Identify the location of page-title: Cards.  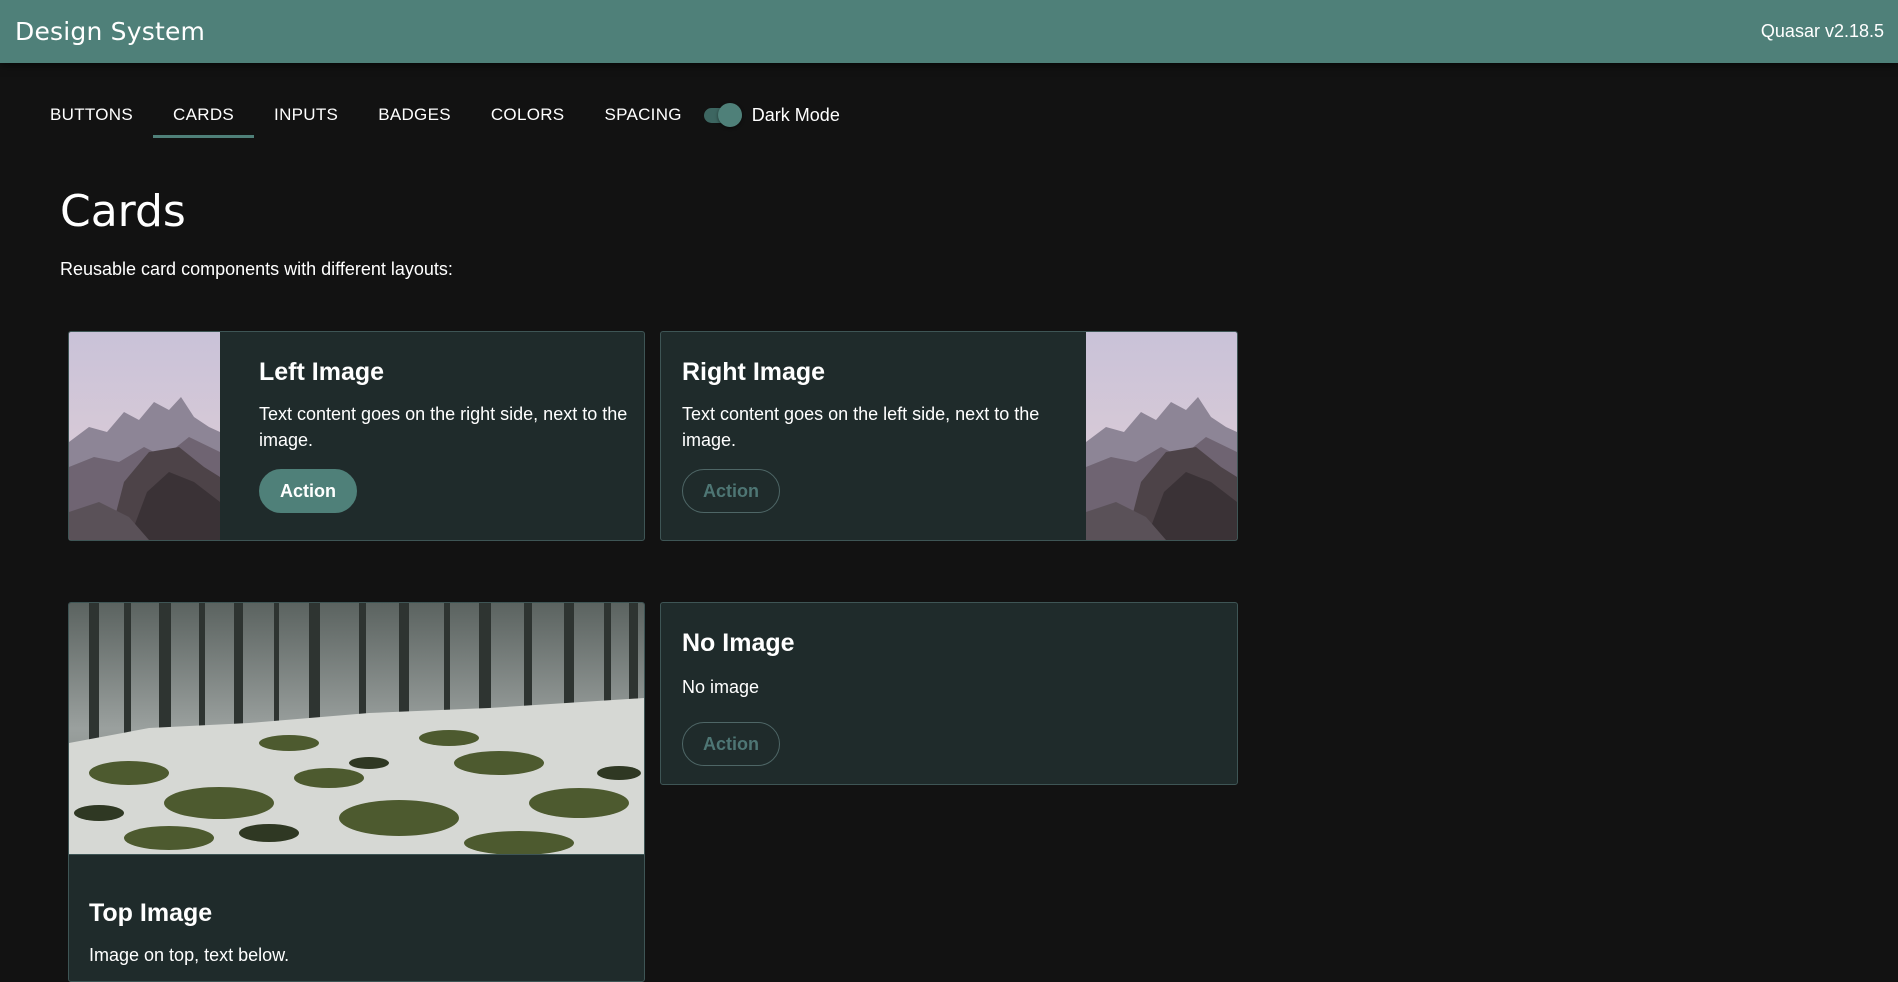
(123, 211).